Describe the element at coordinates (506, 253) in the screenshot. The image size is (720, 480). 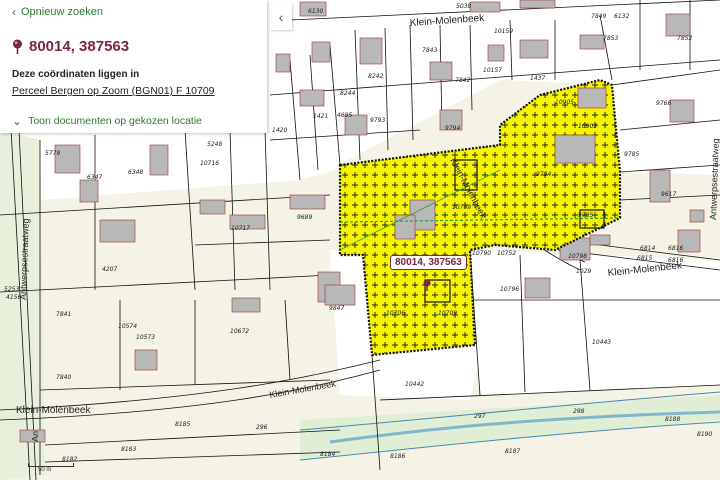
I see `parcel-number: 10752` at that location.